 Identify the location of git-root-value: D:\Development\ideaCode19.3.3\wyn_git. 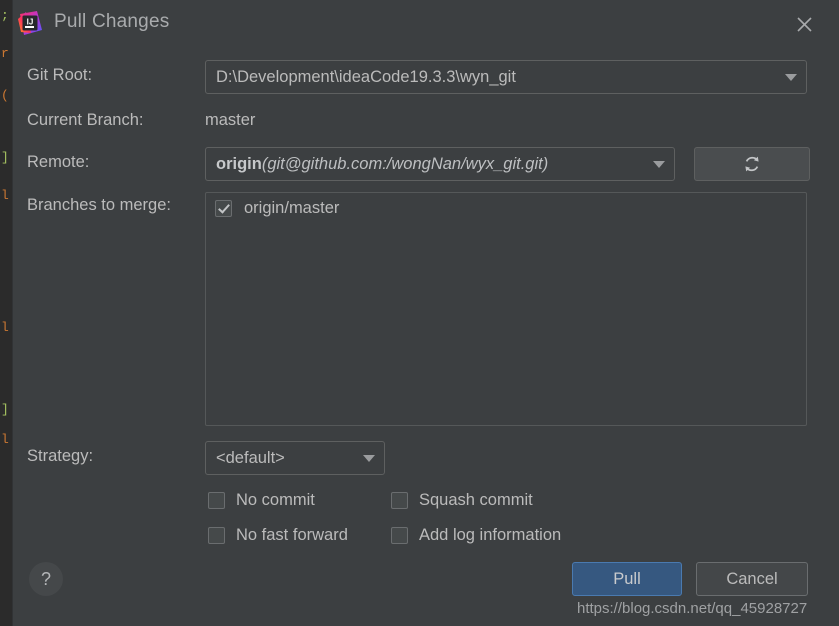
(366, 76).